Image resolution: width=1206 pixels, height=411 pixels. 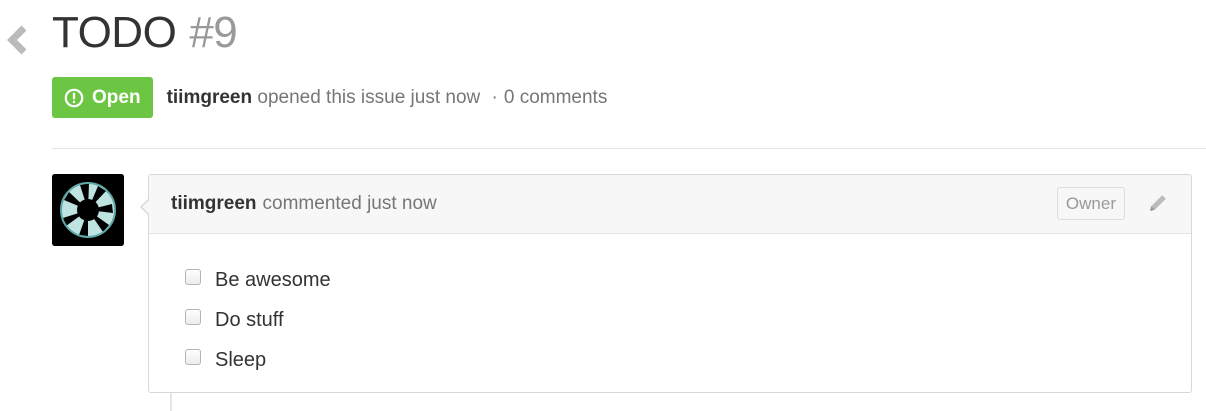 What do you see at coordinates (629, 148) in the screenshot?
I see `header-divider` at bounding box center [629, 148].